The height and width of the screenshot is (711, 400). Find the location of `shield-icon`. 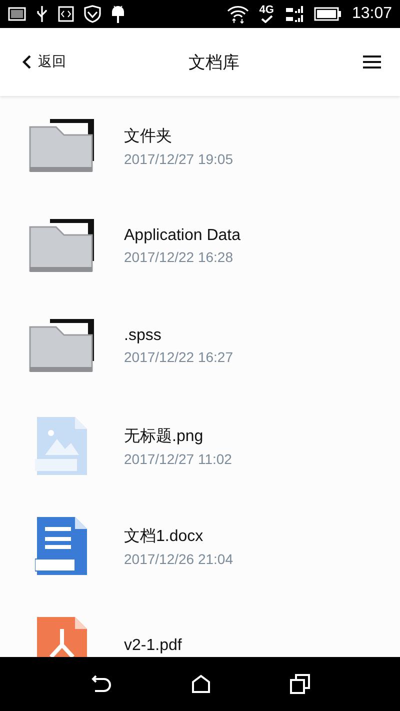

shield-icon is located at coordinates (92, 14).